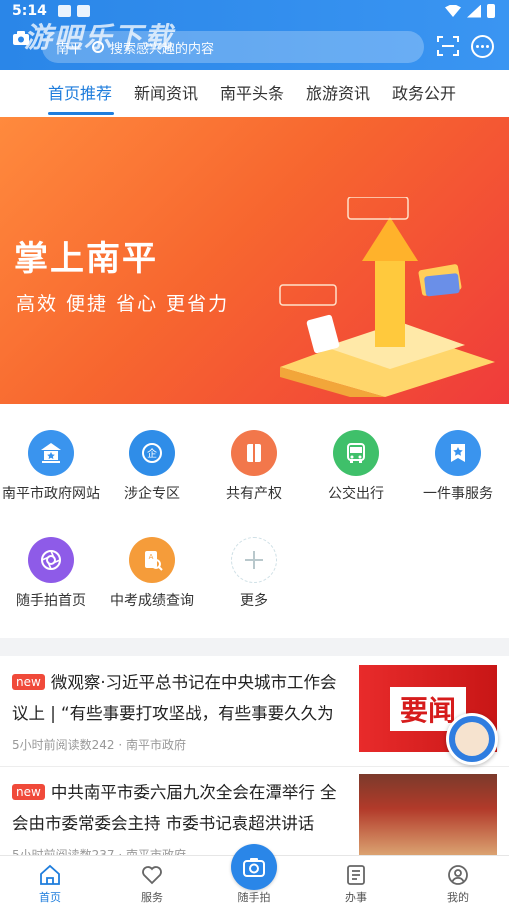 The width and height of the screenshot is (509, 905). I want to click on system-icons, so click(470, 11).